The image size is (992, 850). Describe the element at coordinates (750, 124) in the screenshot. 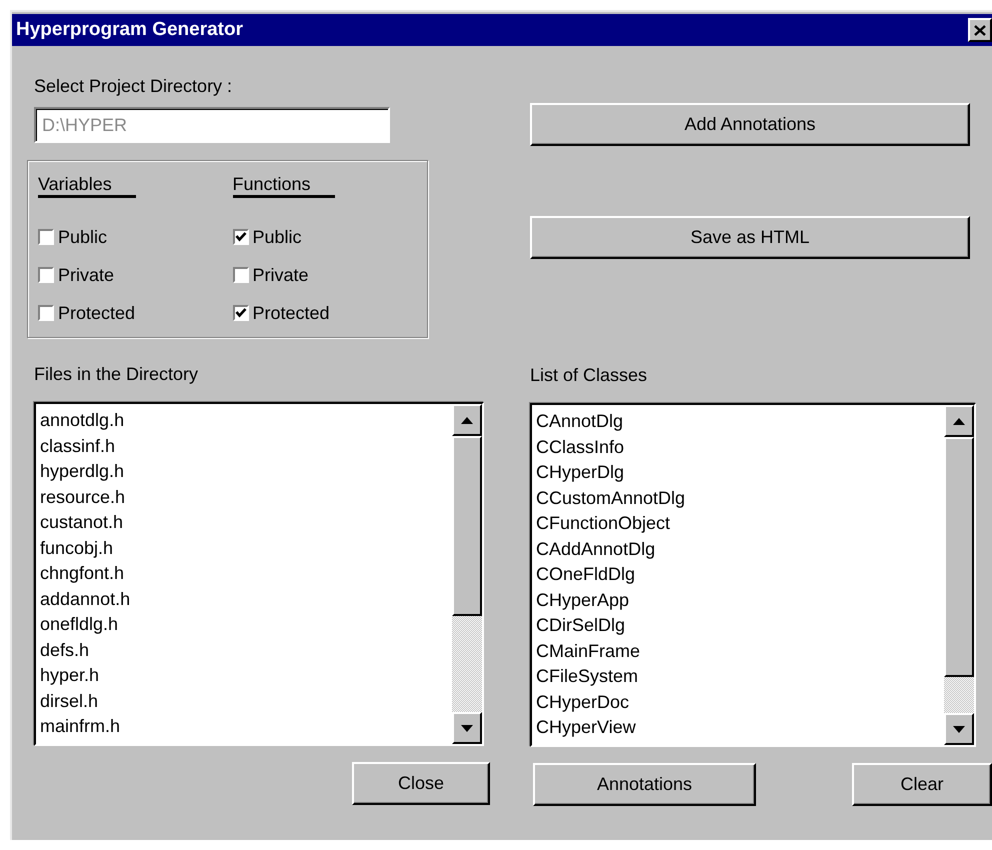

I see `action-button: Add Annotations` at that location.